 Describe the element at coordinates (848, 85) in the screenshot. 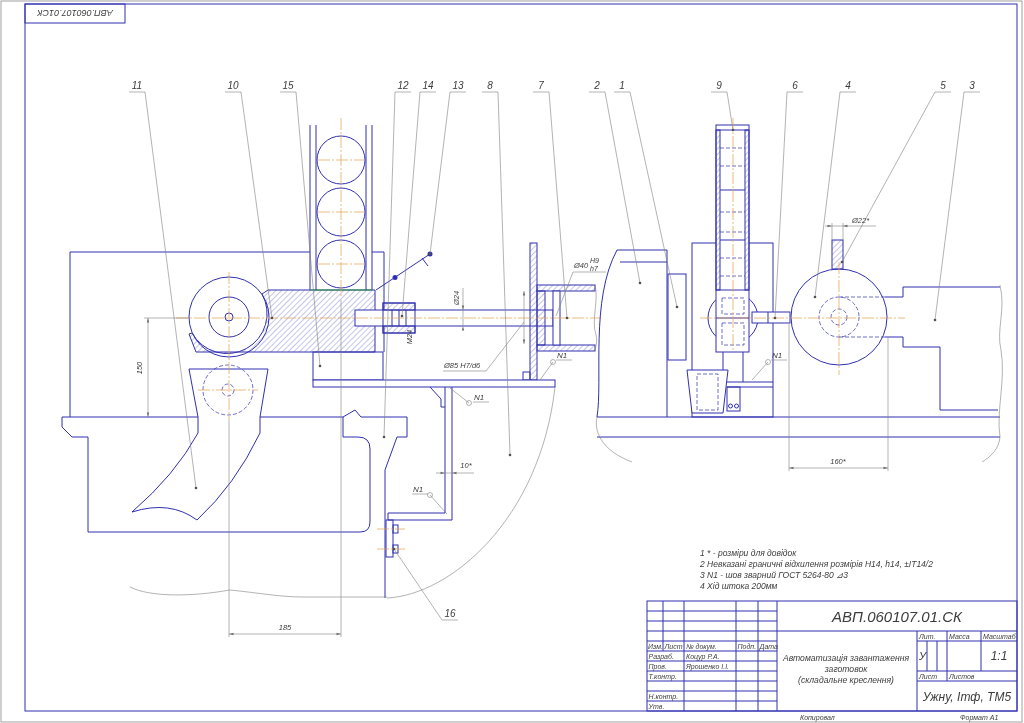

I see `callout-number: 4` at that location.